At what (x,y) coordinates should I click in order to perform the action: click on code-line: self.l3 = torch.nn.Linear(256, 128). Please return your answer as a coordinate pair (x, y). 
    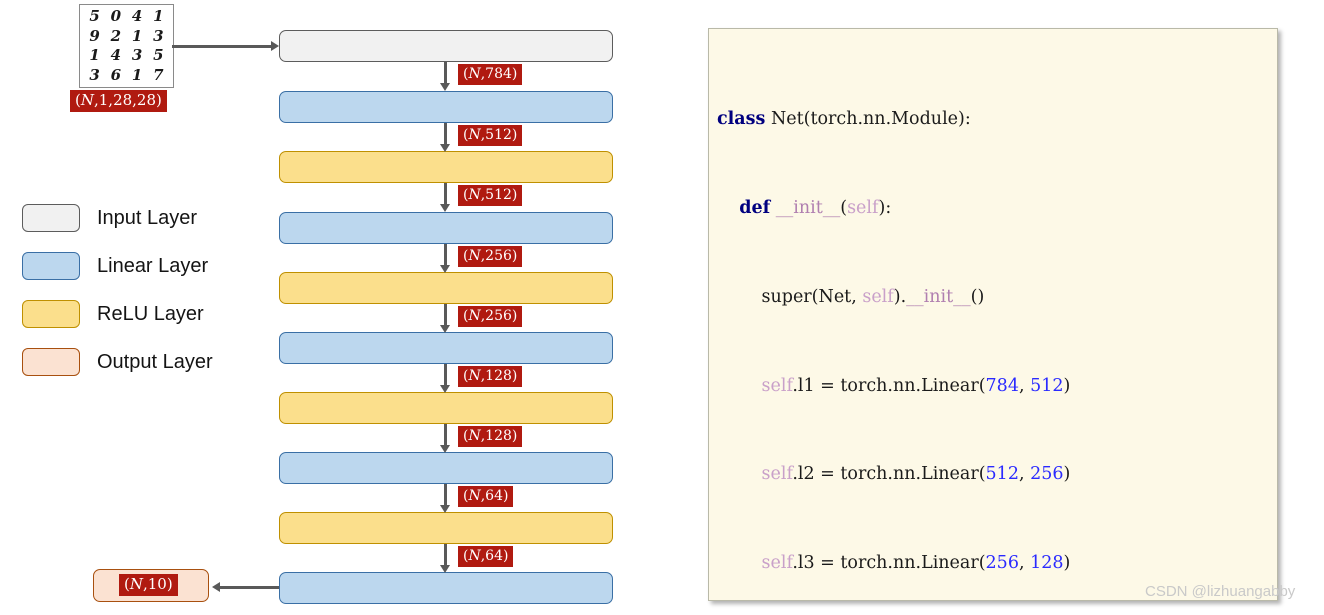
    Looking at the image, I should click on (916, 563).